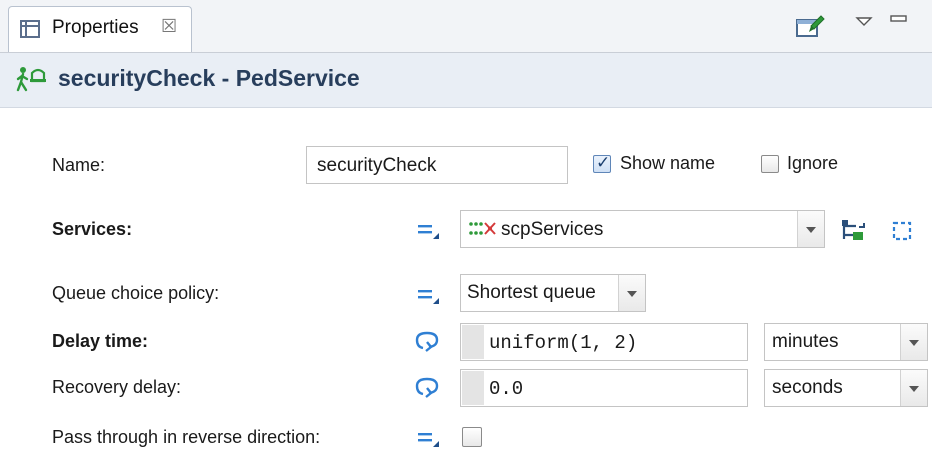 The width and height of the screenshot is (932, 474). Describe the element at coordinates (846, 342) in the screenshot. I see `delay-unit-dropdown: minutes` at that location.